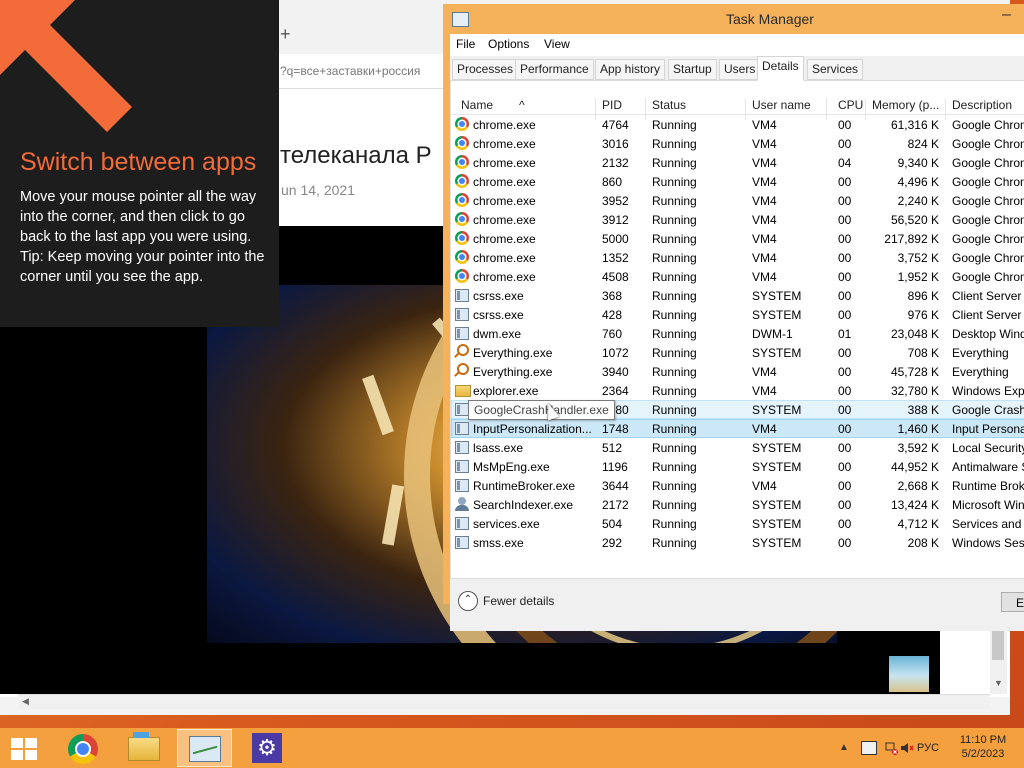  I want to click on windows-logo-icon, so click(24, 749).